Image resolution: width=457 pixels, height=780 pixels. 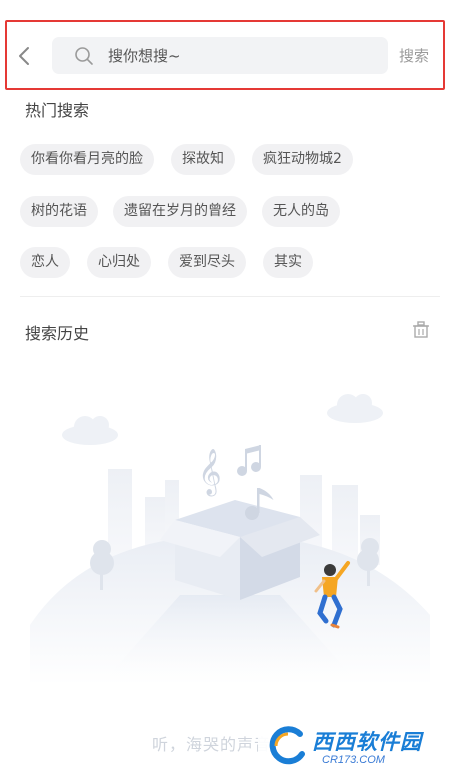 What do you see at coordinates (87, 159) in the screenshot?
I see `hot-tag: 你看你看月亮的脸` at bounding box center [87, 159].